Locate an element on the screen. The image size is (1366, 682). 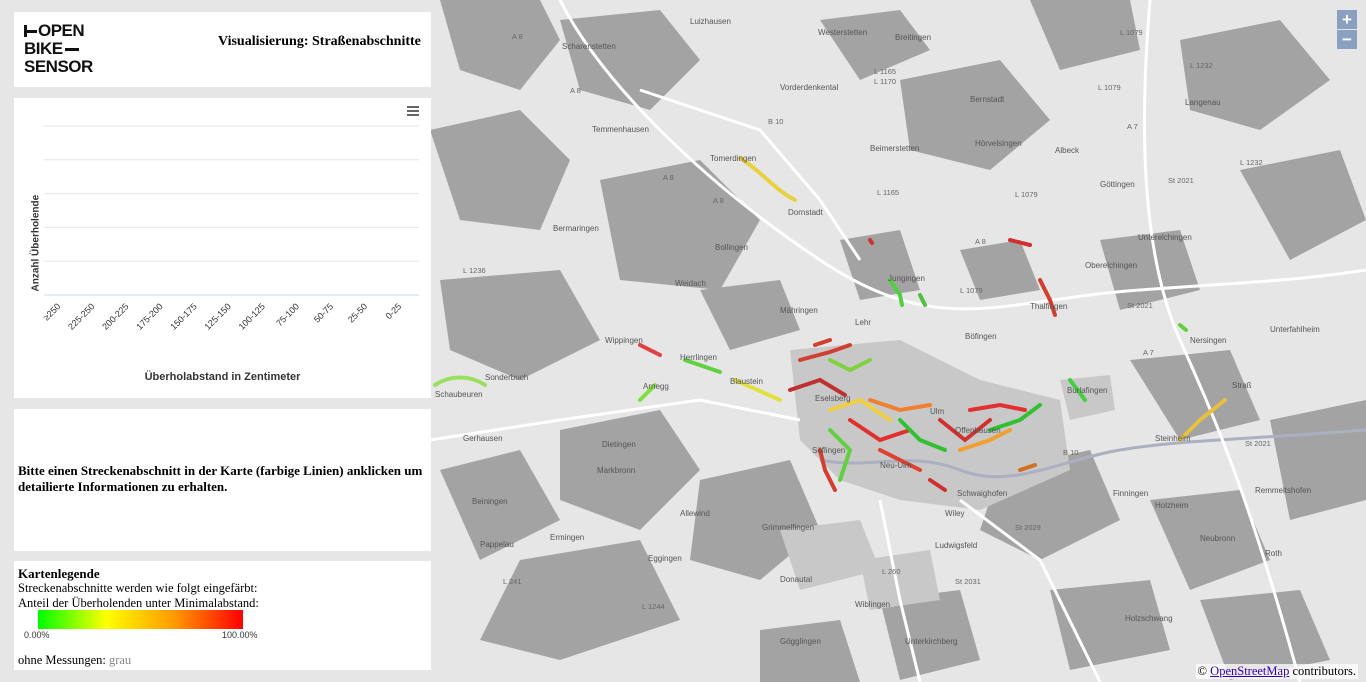
openstreetmap-link: OpenStreetMap is located at coordinates (1249, 671).